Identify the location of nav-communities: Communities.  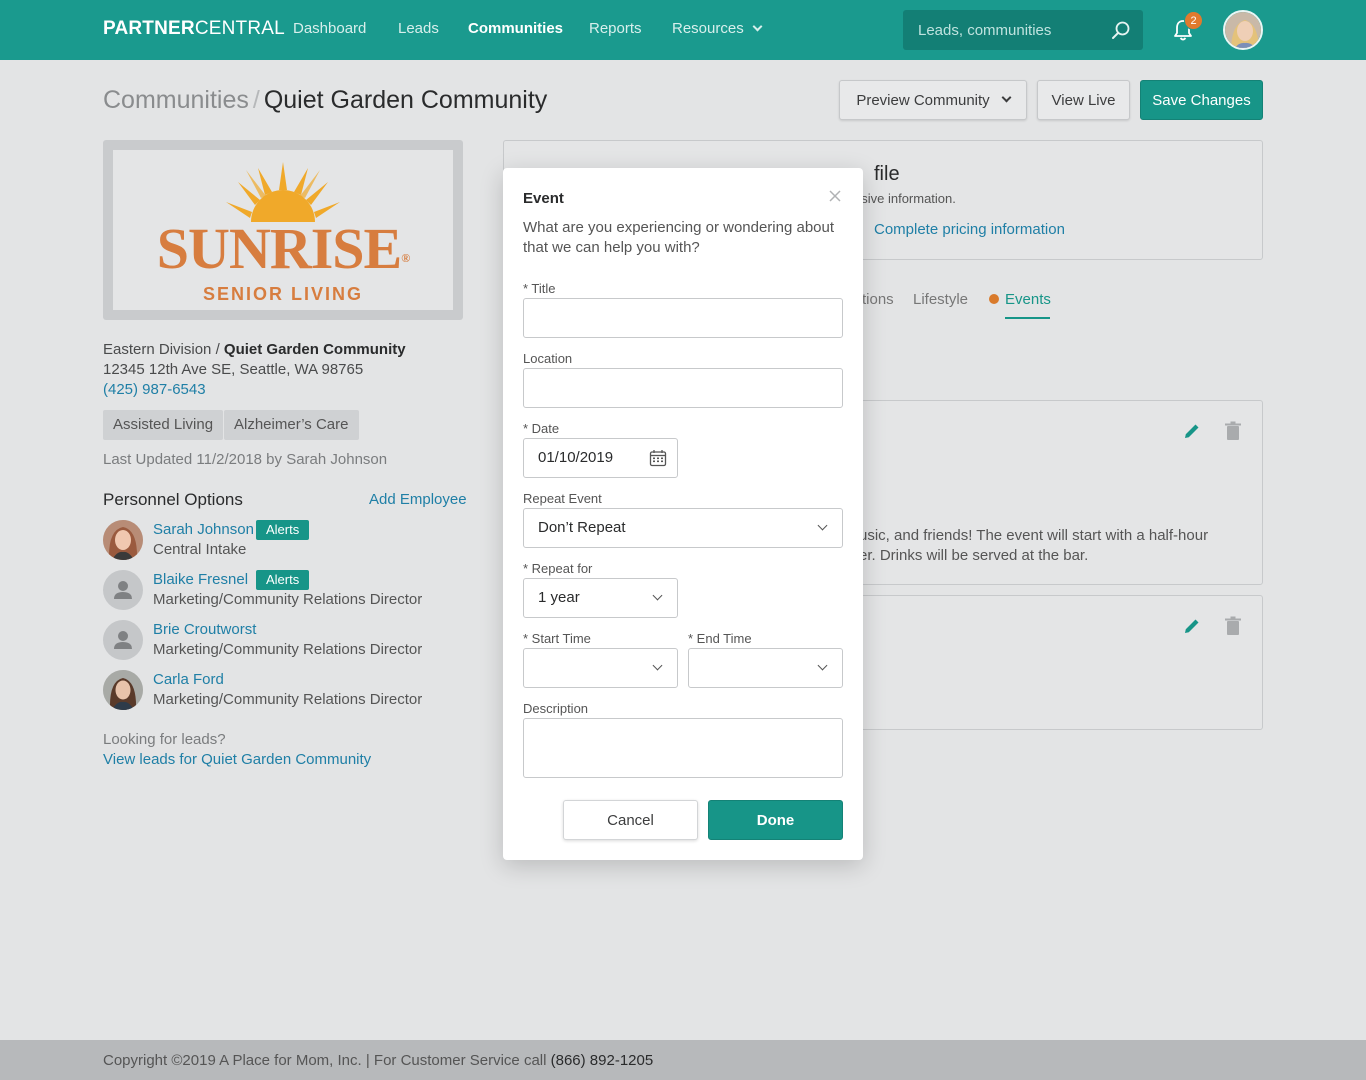
(515, 28).